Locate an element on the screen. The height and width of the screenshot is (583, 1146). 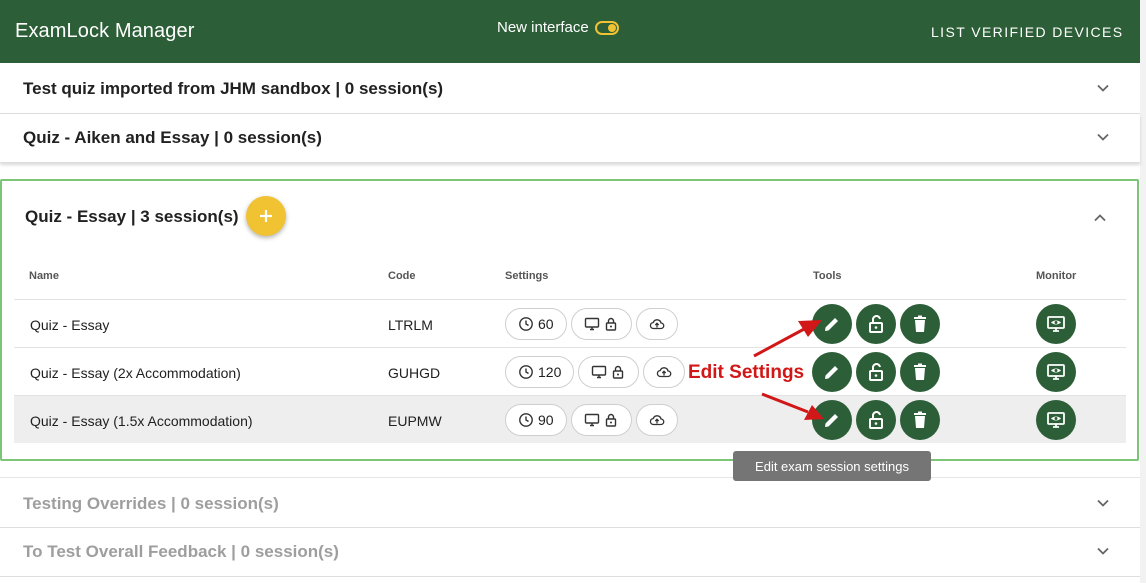
session-code: GUHGD is located at coordinates (414, 373).